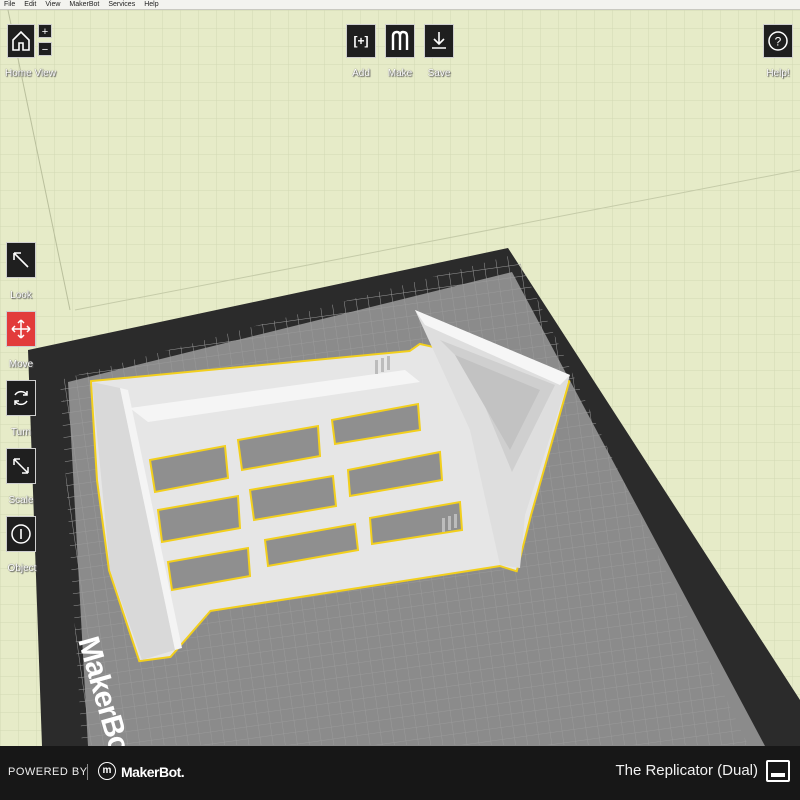 This screenshot has height=800, width=800. What do you see at coordinates (21, 500) in the screenshot?
I see `scale-label: Scale` at bounding box center [21, 500].